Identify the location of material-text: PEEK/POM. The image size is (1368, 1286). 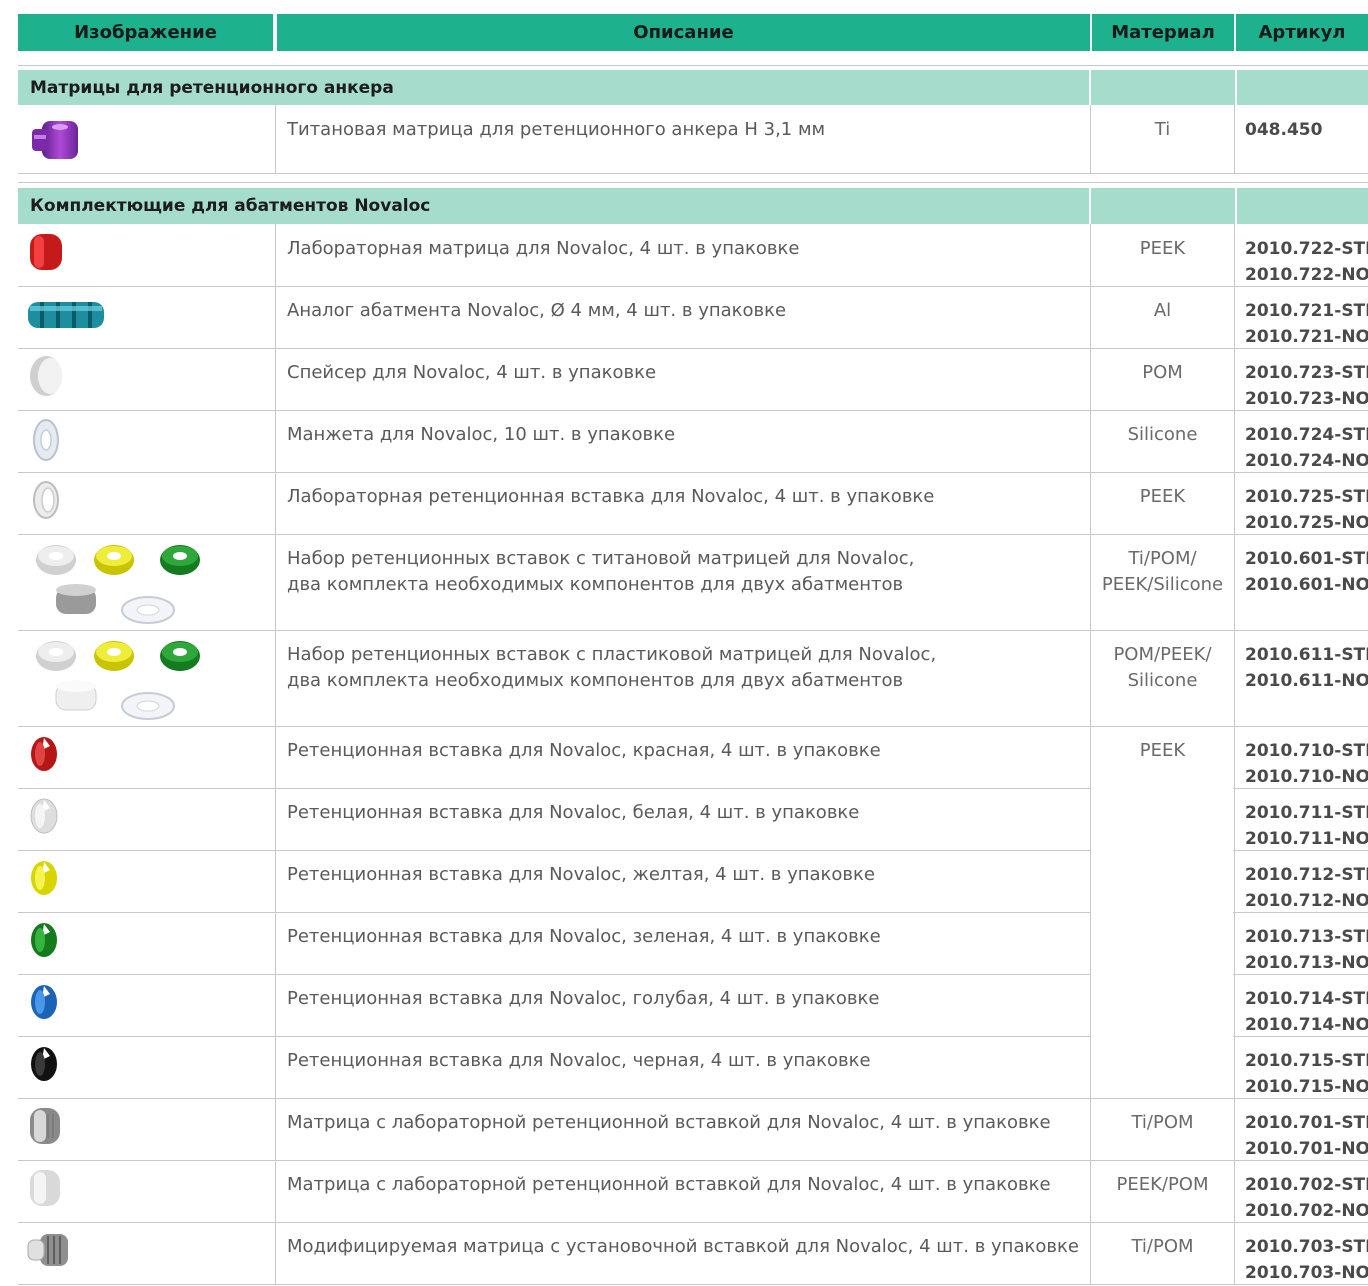
(1162, 1184).